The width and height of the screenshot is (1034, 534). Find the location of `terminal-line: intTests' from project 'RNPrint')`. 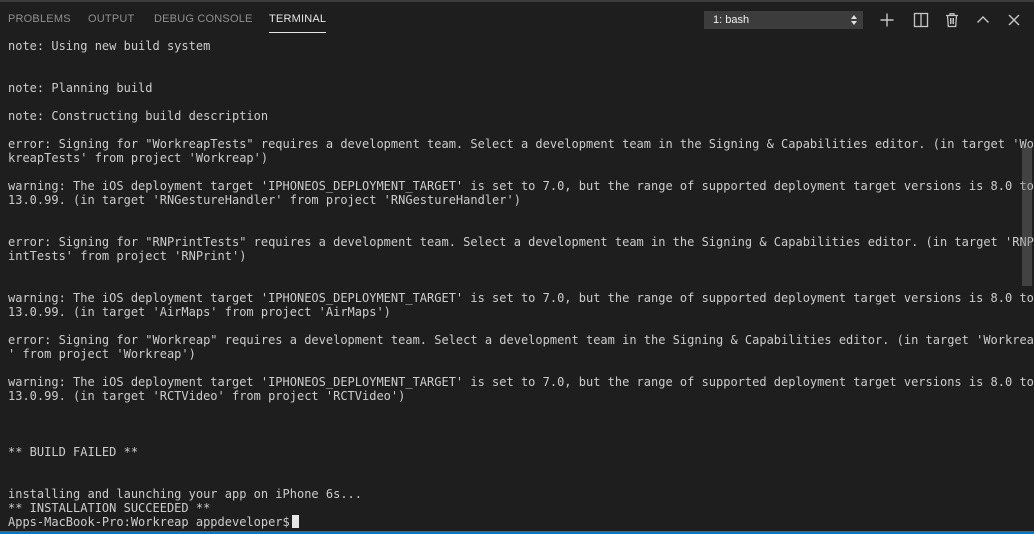

terminal-line: intTests' from project 'RNPrint') is located at coordinates (127, 256).